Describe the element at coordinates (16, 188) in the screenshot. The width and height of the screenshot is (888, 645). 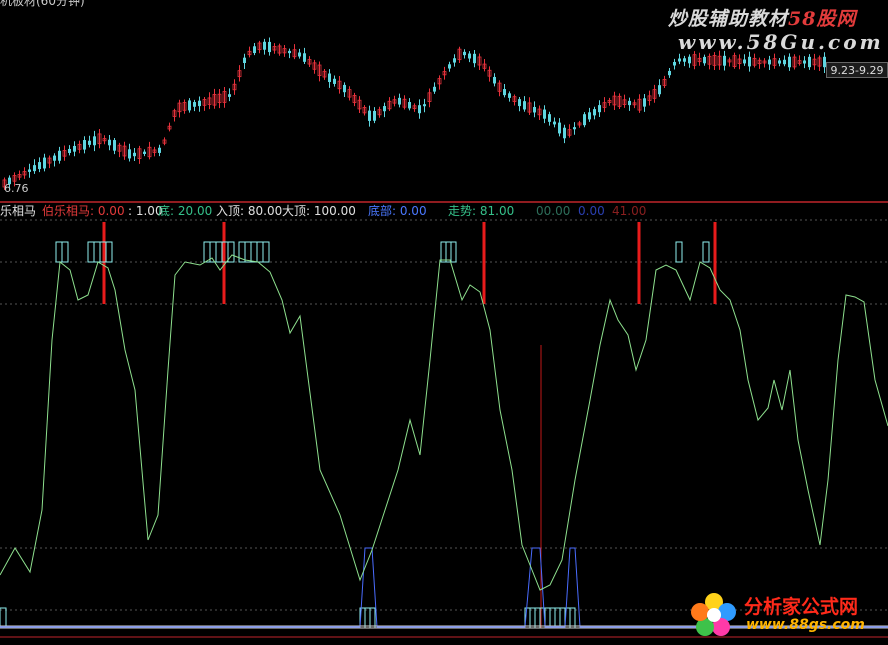
I see `low-price-label: 6.76` at that location.